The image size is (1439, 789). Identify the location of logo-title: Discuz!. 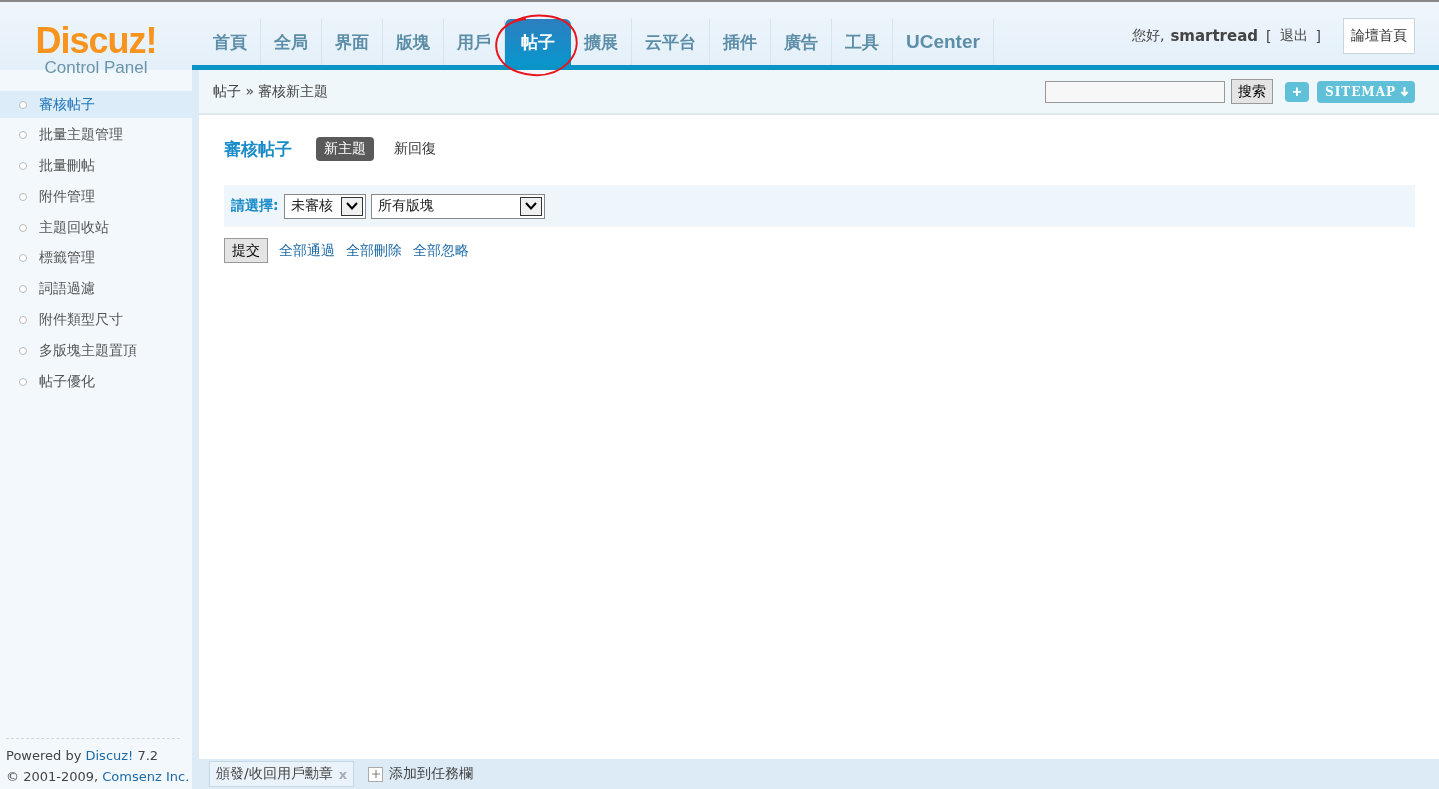
(96, 41).